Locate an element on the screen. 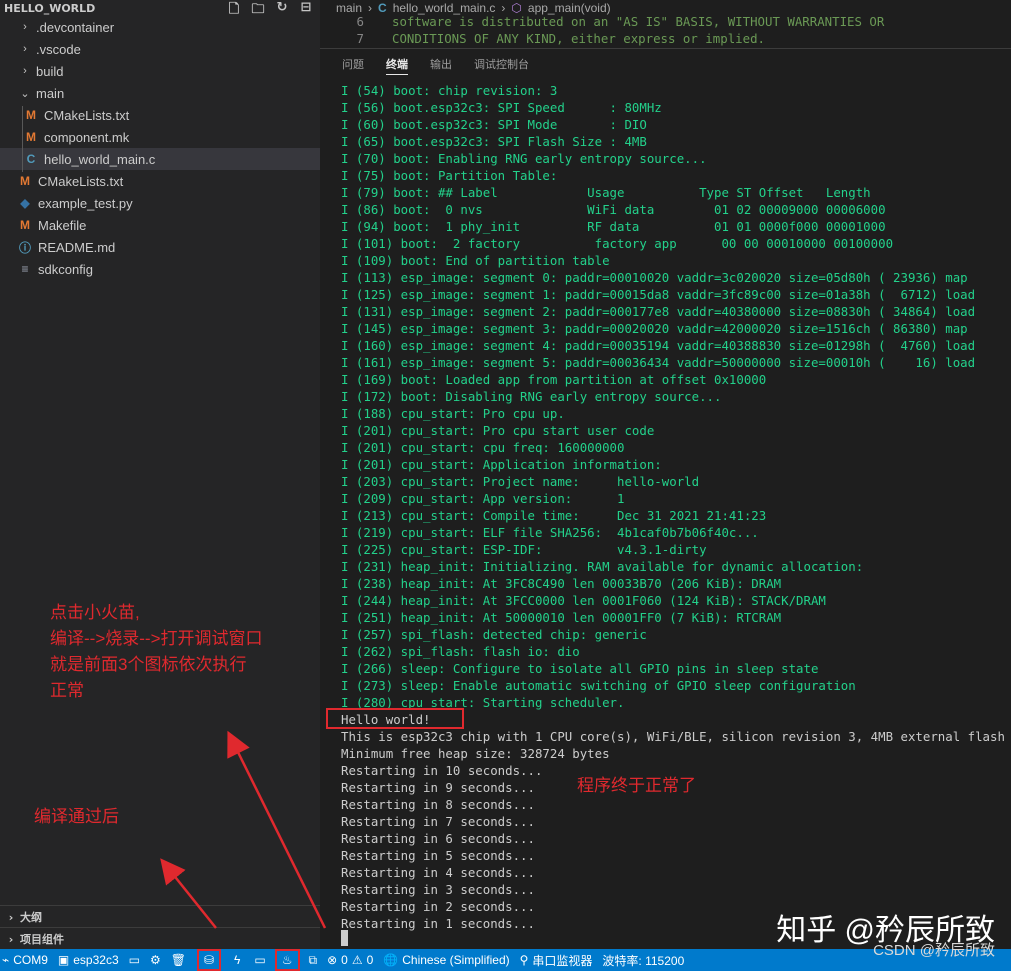 The height and width of the screenshot is (971, 1011). tree-item-label: README.md is located at coordinates (77, 247).